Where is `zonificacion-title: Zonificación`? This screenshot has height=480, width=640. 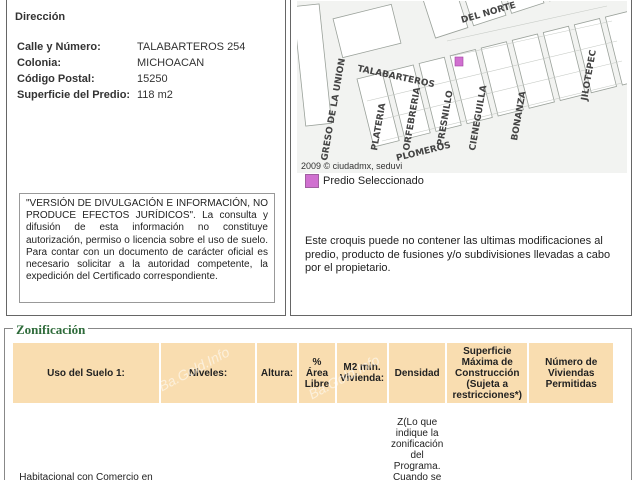
zonificacion-title: Zonificación is located at coordinates (51, 330).